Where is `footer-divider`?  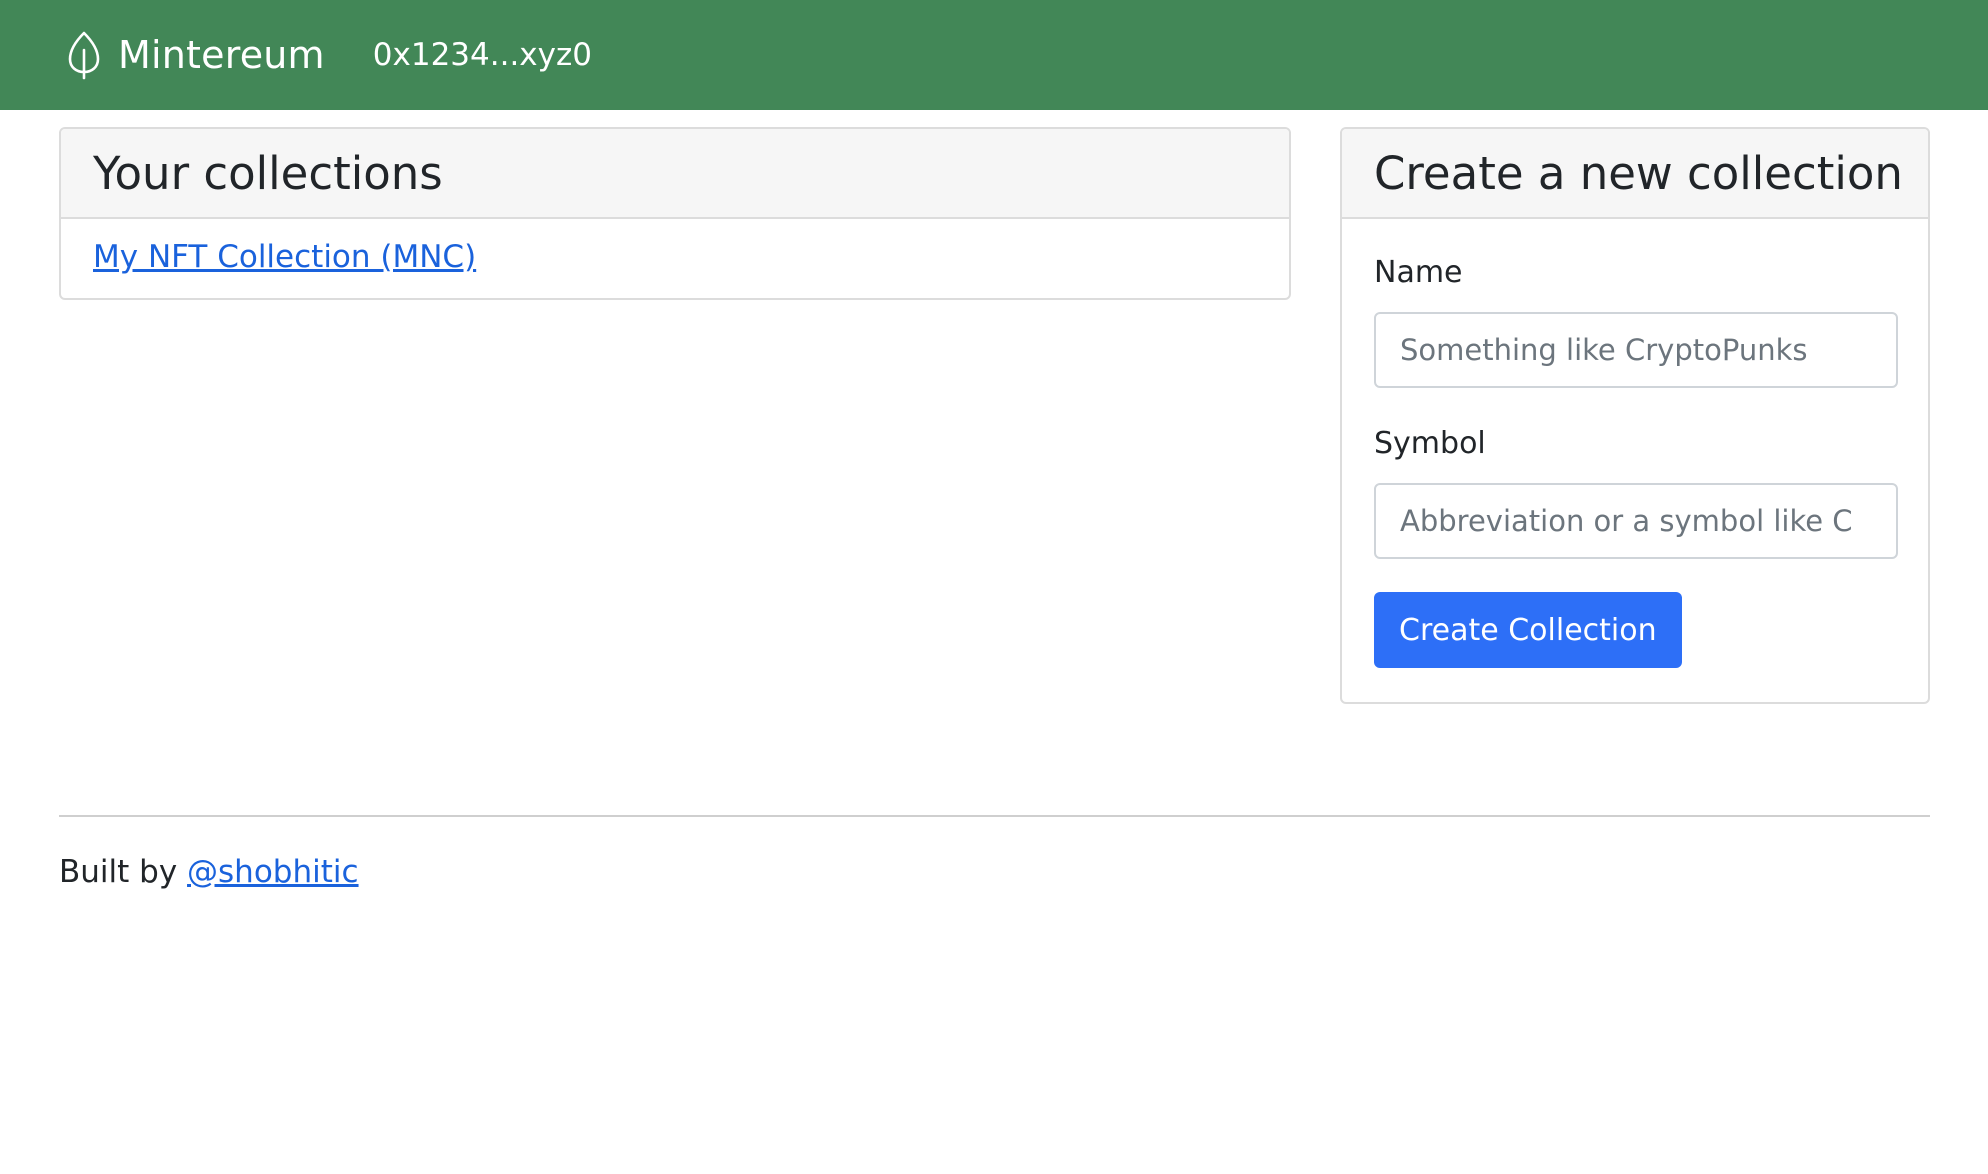
footer-divider is located at coordinates (994, 816).